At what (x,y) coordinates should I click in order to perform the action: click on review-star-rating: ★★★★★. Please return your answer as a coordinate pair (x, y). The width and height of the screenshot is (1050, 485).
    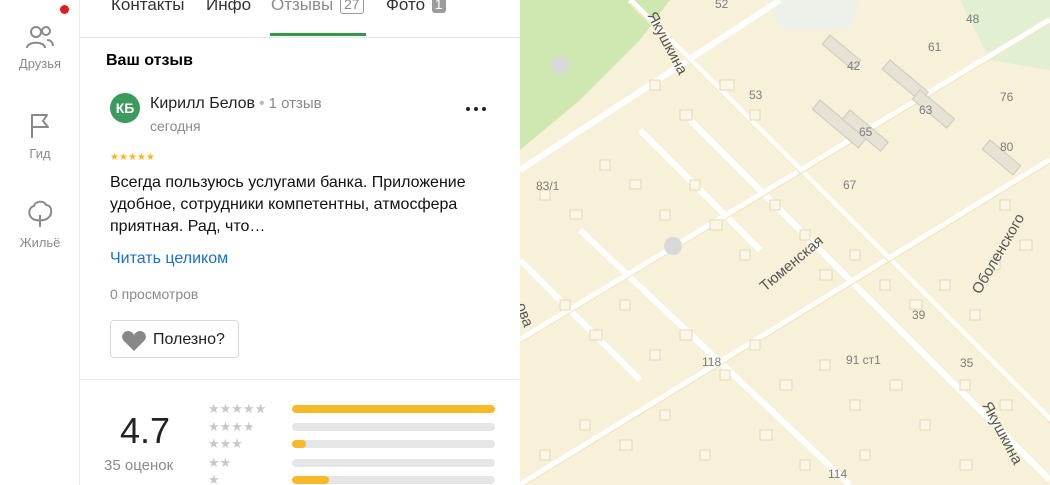
    Looking at the image, I should click on (132, 157).